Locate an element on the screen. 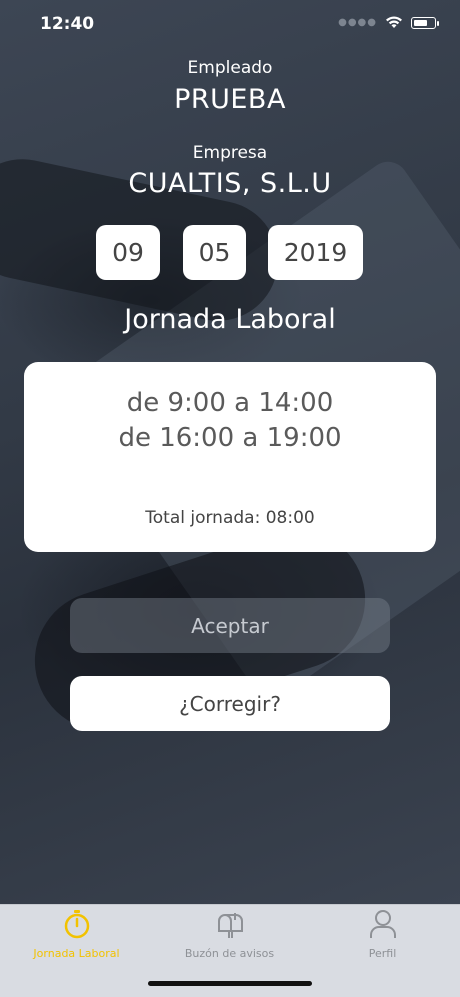  tab-label: Perfil is located at coordinates (382, 953).